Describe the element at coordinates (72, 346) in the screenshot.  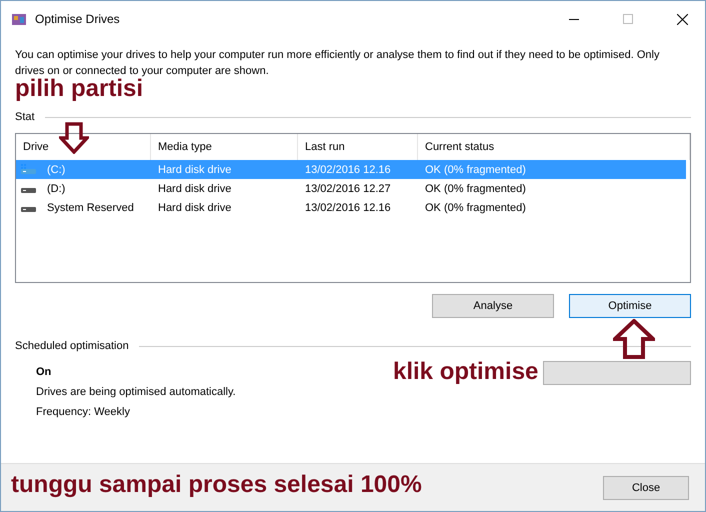
I see `section-label: Scheduled optimisation` at that location.